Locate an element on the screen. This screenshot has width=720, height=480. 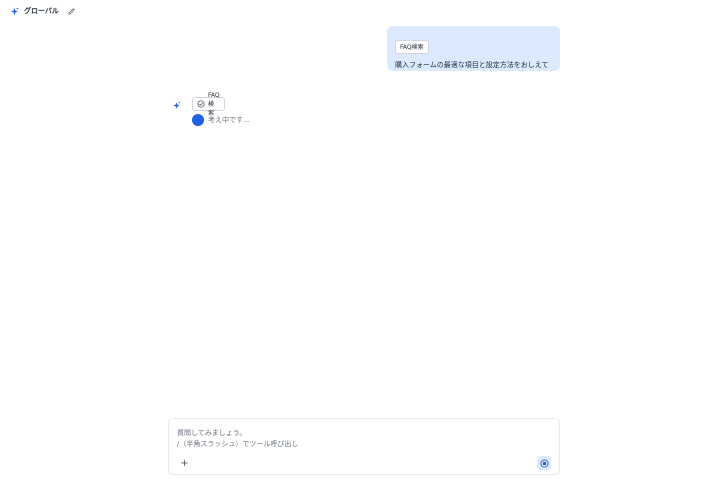
stop-icon is located at coordinates (544, 463).